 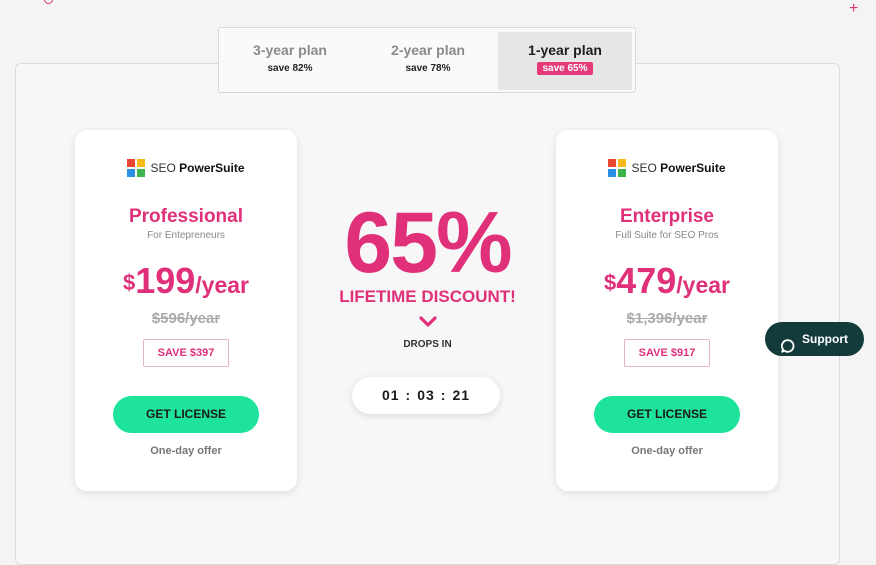 I want to click on tab-2-year-plan: 2-year plan save 78%, so click(x=428, y=61).